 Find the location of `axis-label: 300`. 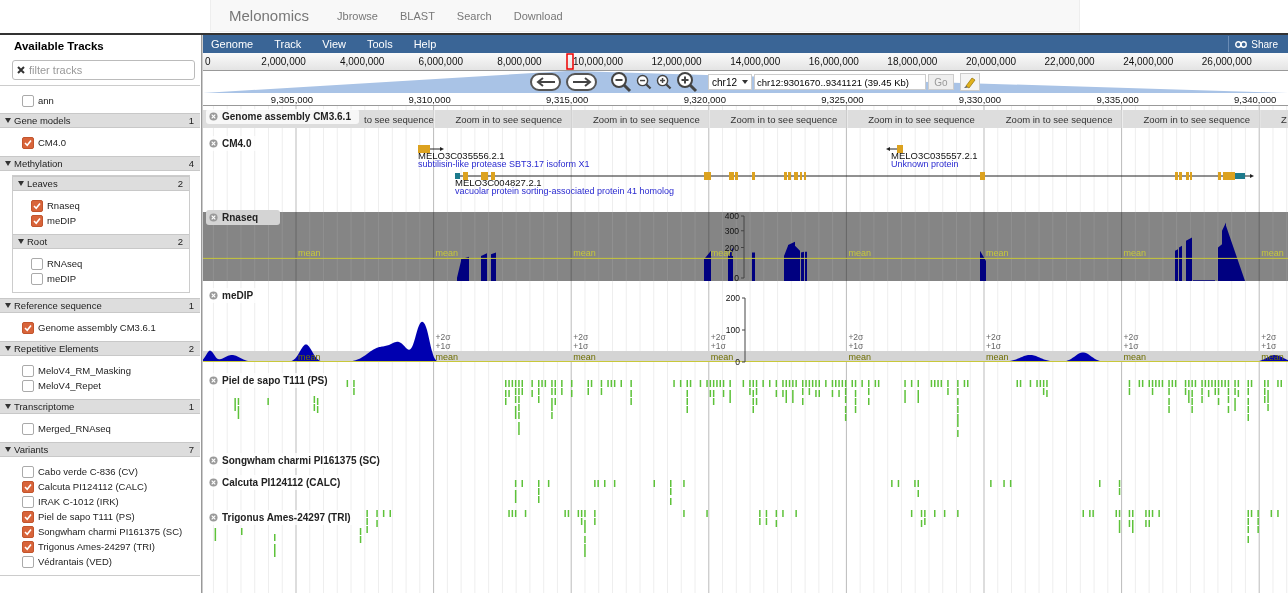

axis-label: 300 is located at coordinates (731, 230).